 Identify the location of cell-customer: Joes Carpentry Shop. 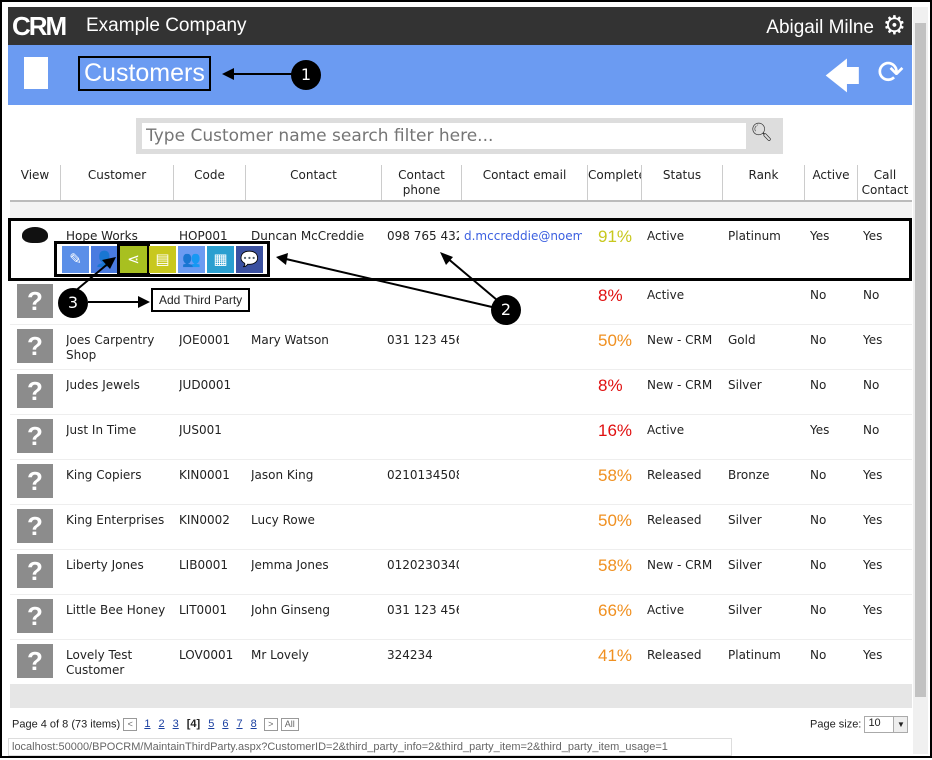
(110, 347).